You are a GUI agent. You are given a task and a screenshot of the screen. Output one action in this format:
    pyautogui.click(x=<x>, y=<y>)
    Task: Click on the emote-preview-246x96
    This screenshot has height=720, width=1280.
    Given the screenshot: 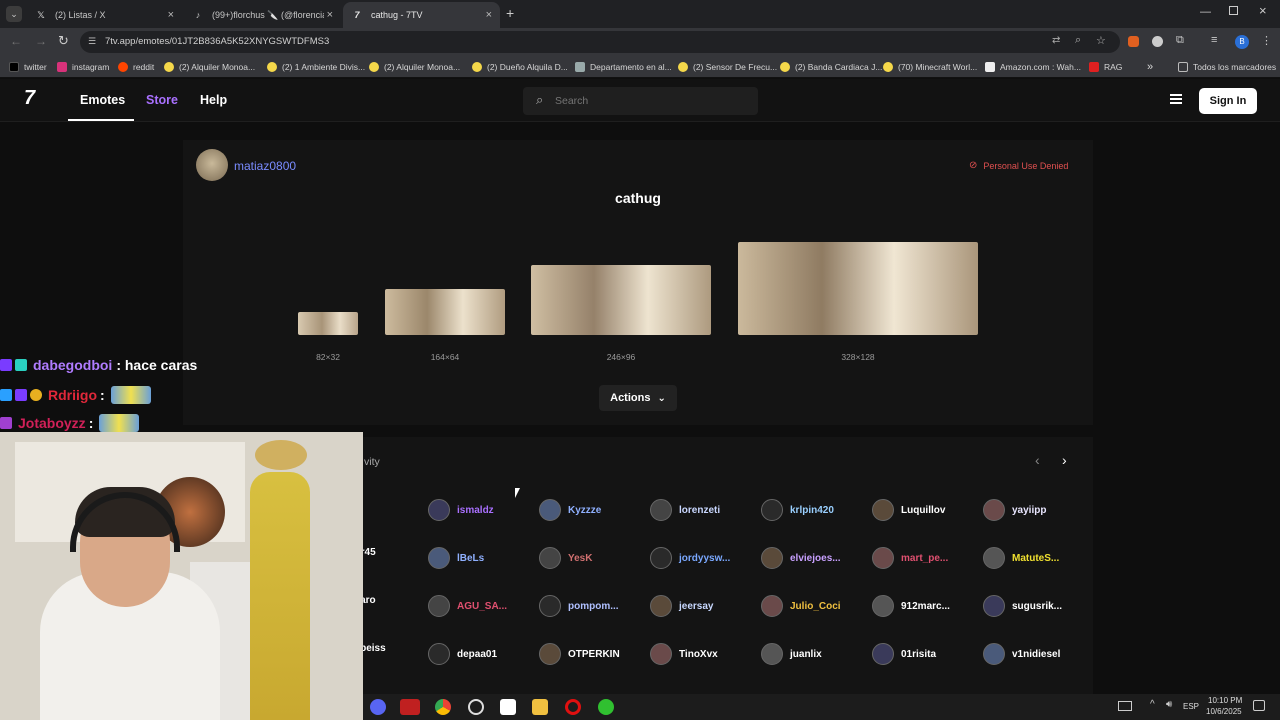 What is the action you would take?
    pyautogui.click(x=621, y=300)
    